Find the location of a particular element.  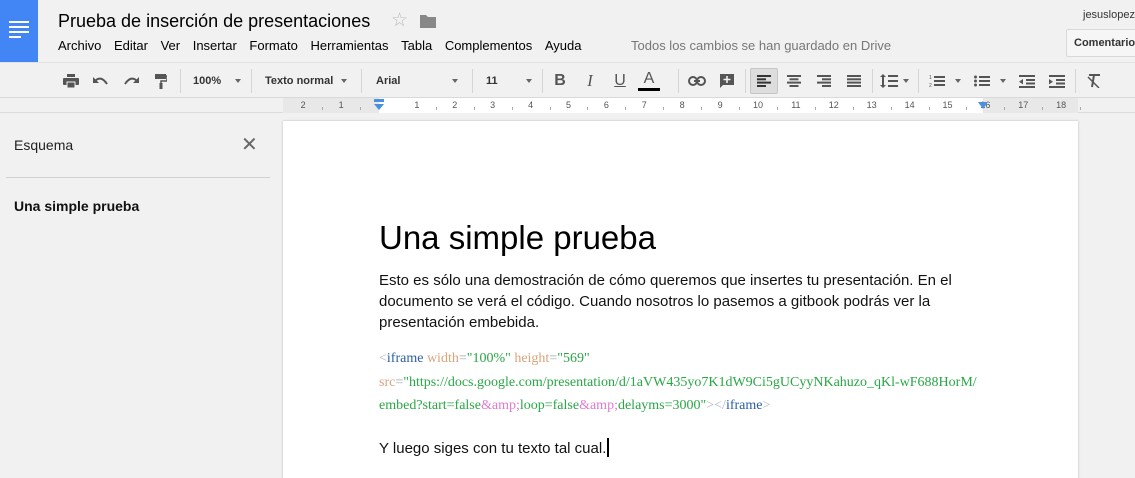

document-title: Prueba de inserción de presentaciones is located at coordinates (214, 21).